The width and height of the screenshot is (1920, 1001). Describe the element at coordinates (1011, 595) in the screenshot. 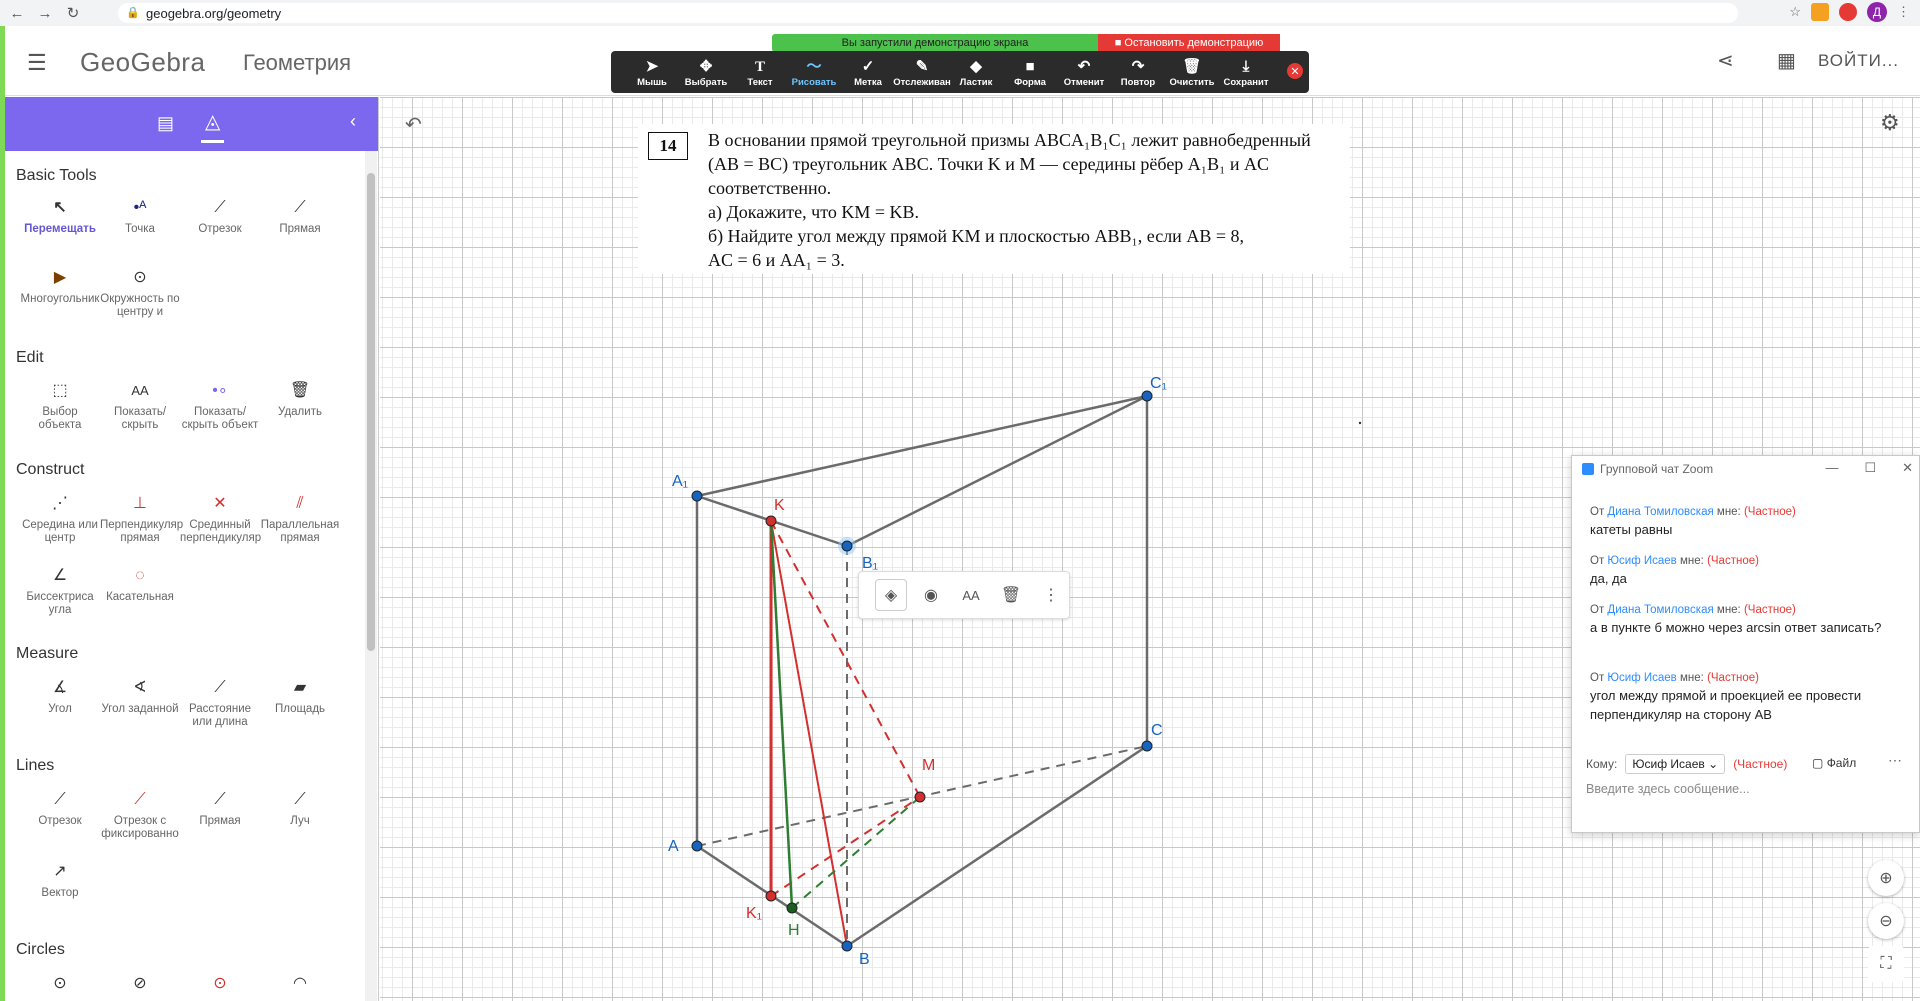

I see `delete-icon: 🗑` at that location.